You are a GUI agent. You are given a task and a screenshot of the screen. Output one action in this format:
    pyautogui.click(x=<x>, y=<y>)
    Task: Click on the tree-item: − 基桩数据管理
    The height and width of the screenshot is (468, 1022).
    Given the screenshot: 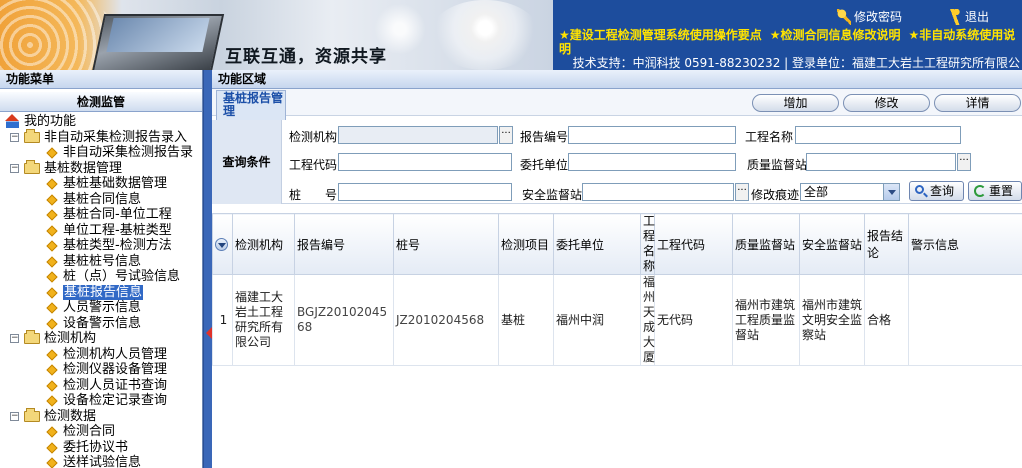 What is the action you would take?
    pyautogui.click(x=101, y=168)
    